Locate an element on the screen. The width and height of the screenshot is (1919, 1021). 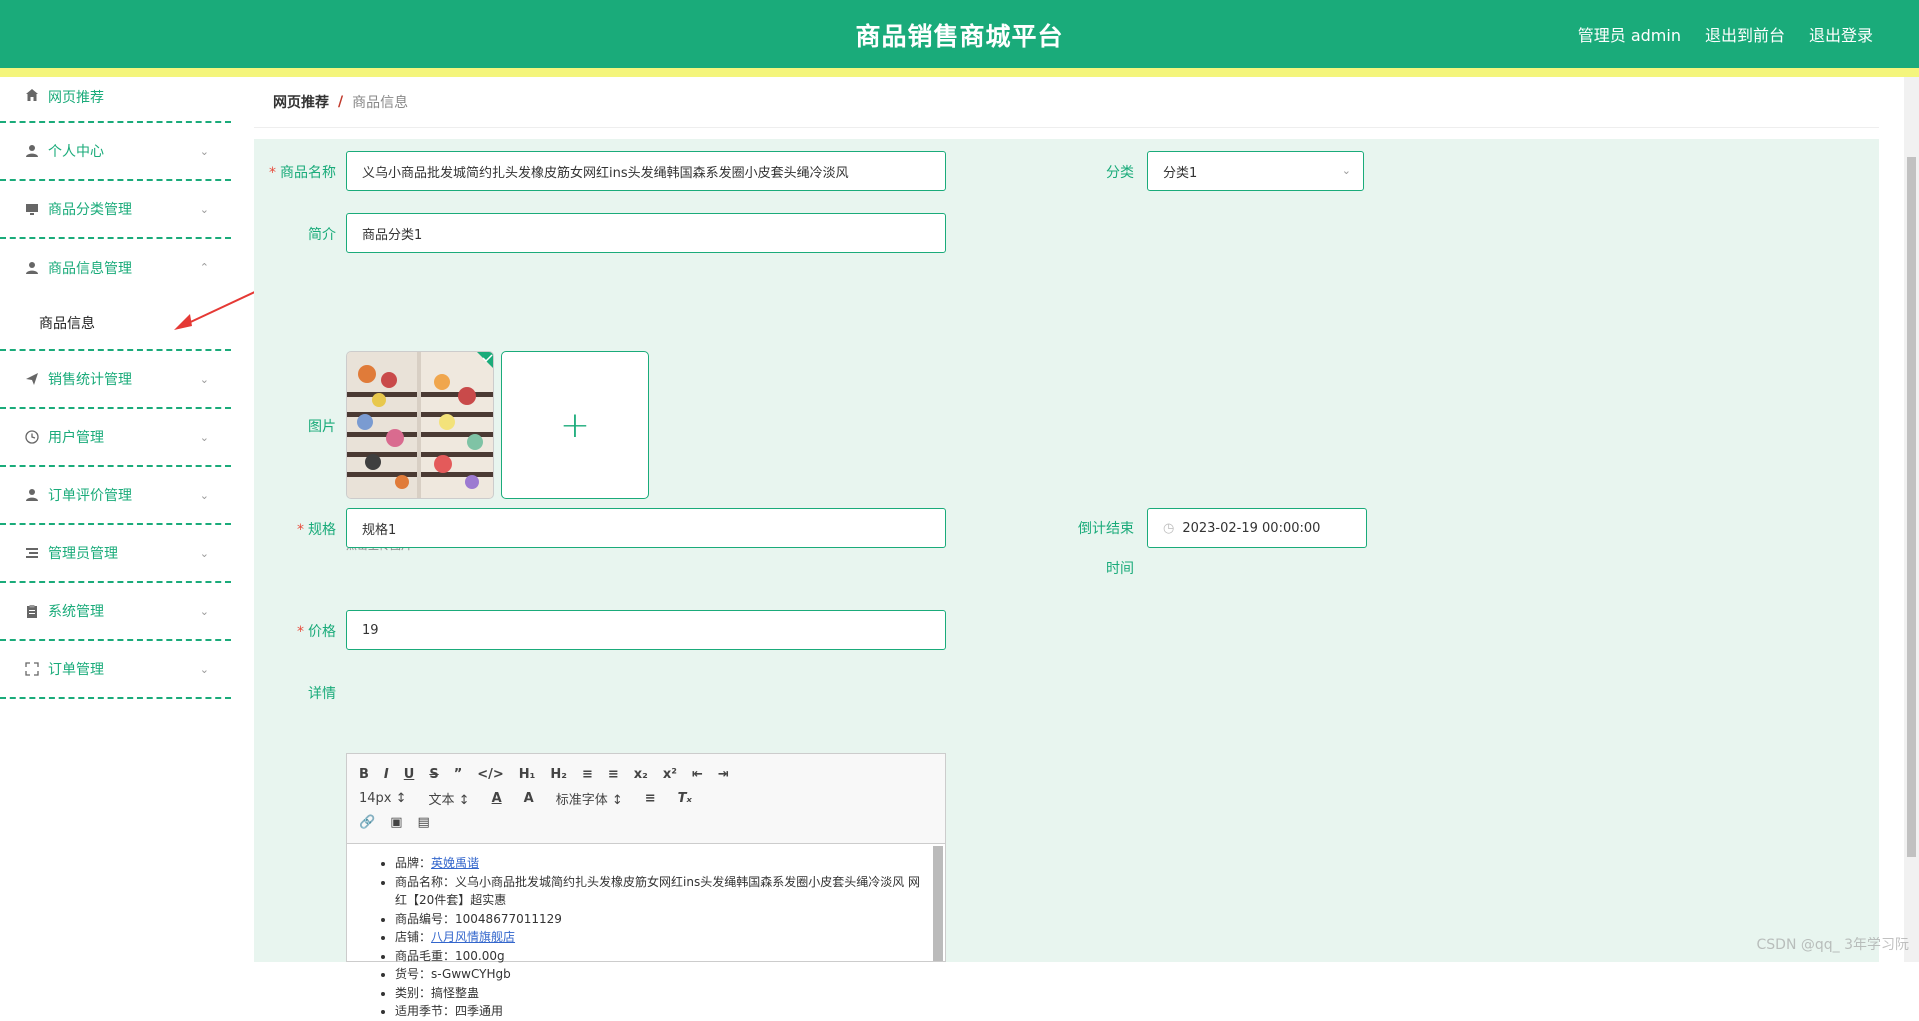
font-color-button: A is located at coordinates (497, 798).